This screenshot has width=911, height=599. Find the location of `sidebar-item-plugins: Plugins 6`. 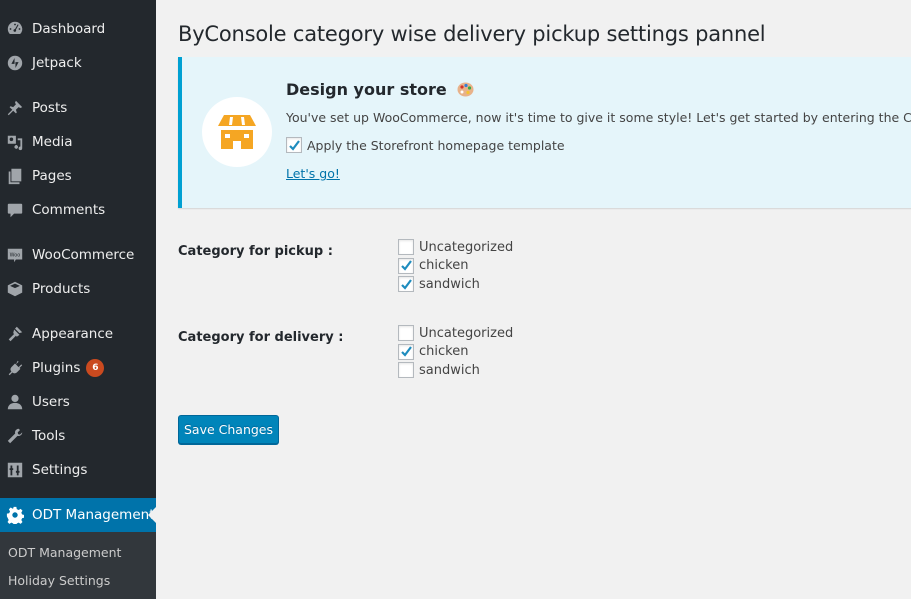

sidebar-item-plugins: Plugins 6 is located at coordinates (78, 368).